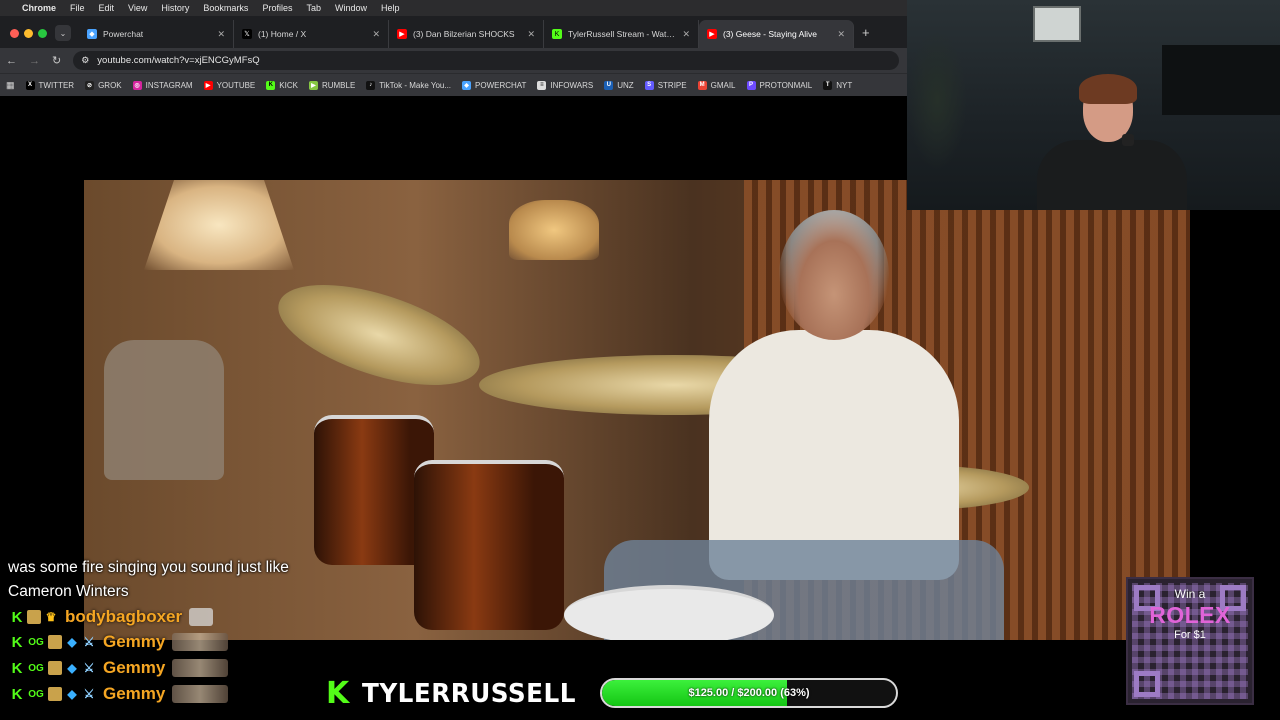 This screenshot has width=1280, height=720. I want to click on rumble-icon: ▶, so click(313, 85).